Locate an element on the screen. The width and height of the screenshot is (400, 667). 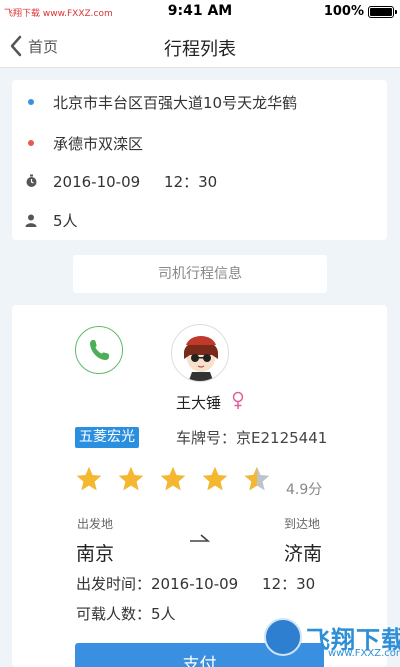
phone-icon is located at coordinates (99, 350).